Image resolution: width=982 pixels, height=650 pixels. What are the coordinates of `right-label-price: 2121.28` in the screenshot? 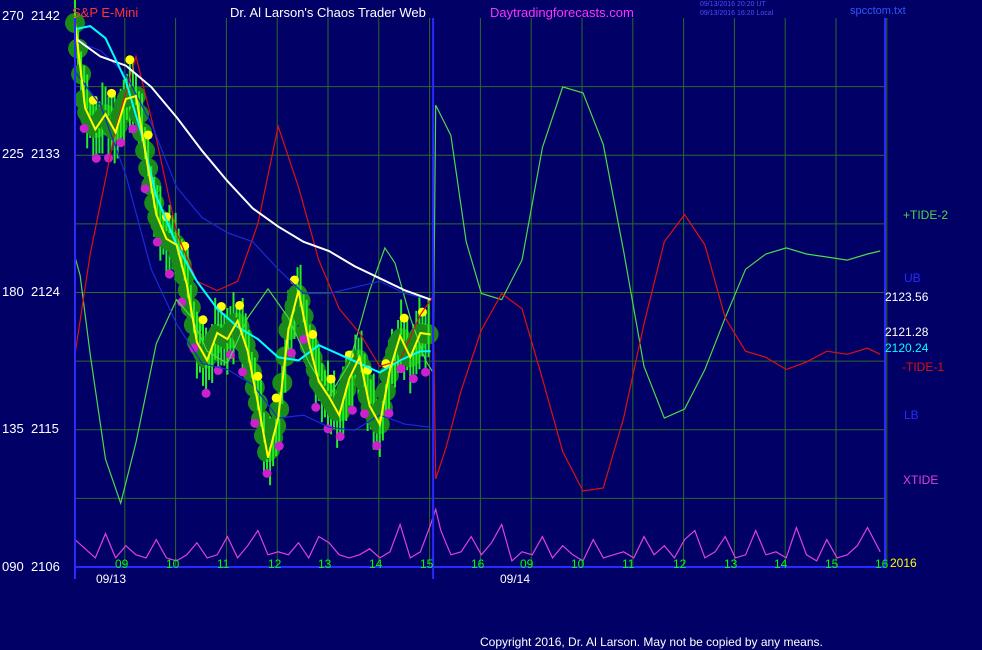 It's located at (907, 332).